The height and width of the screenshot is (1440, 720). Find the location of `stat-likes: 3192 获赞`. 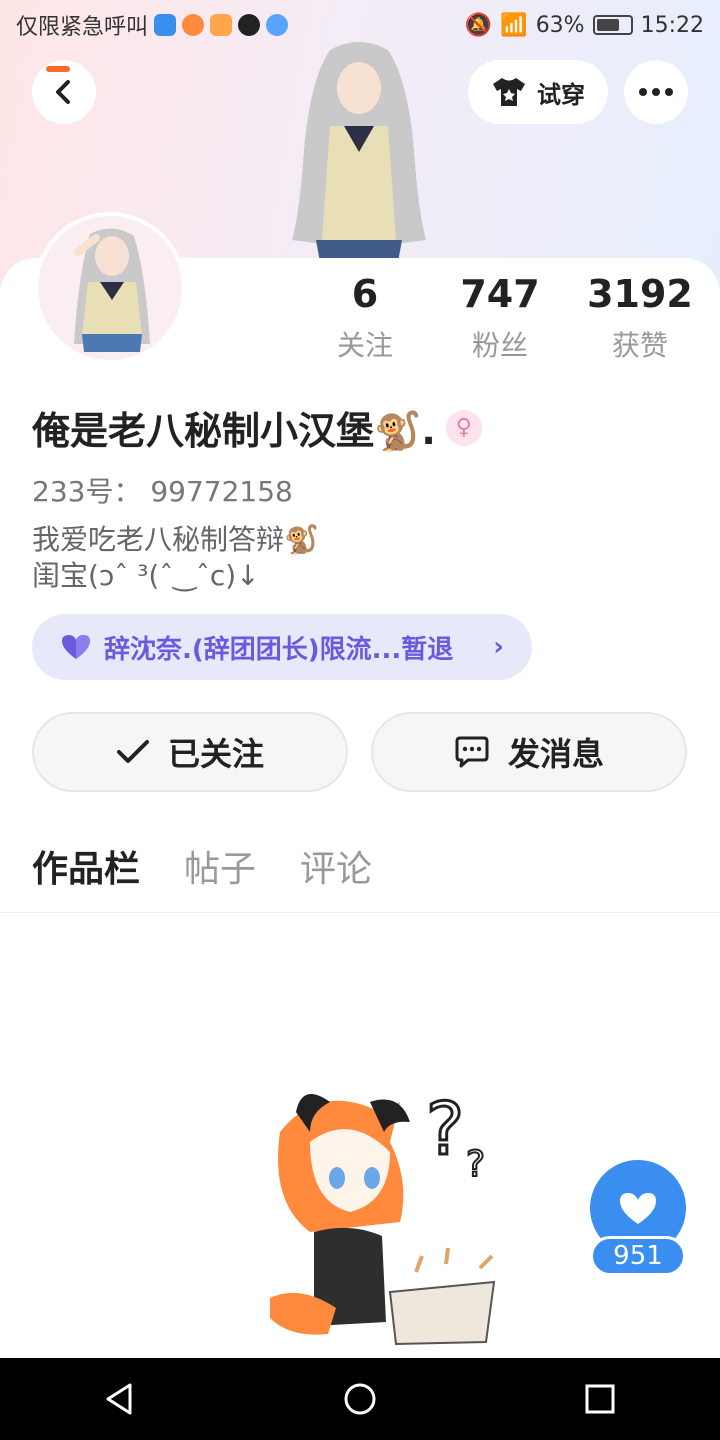

stat-likes: 3192 获赞 is located at coordinates (640, 318).